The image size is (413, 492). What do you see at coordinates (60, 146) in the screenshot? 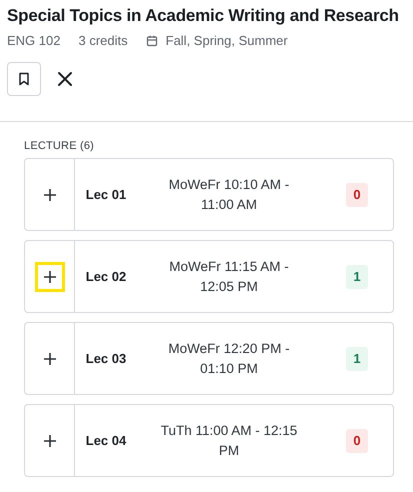
I see `group-heading: LECTURE (6)` at bounding box center [60, 146].